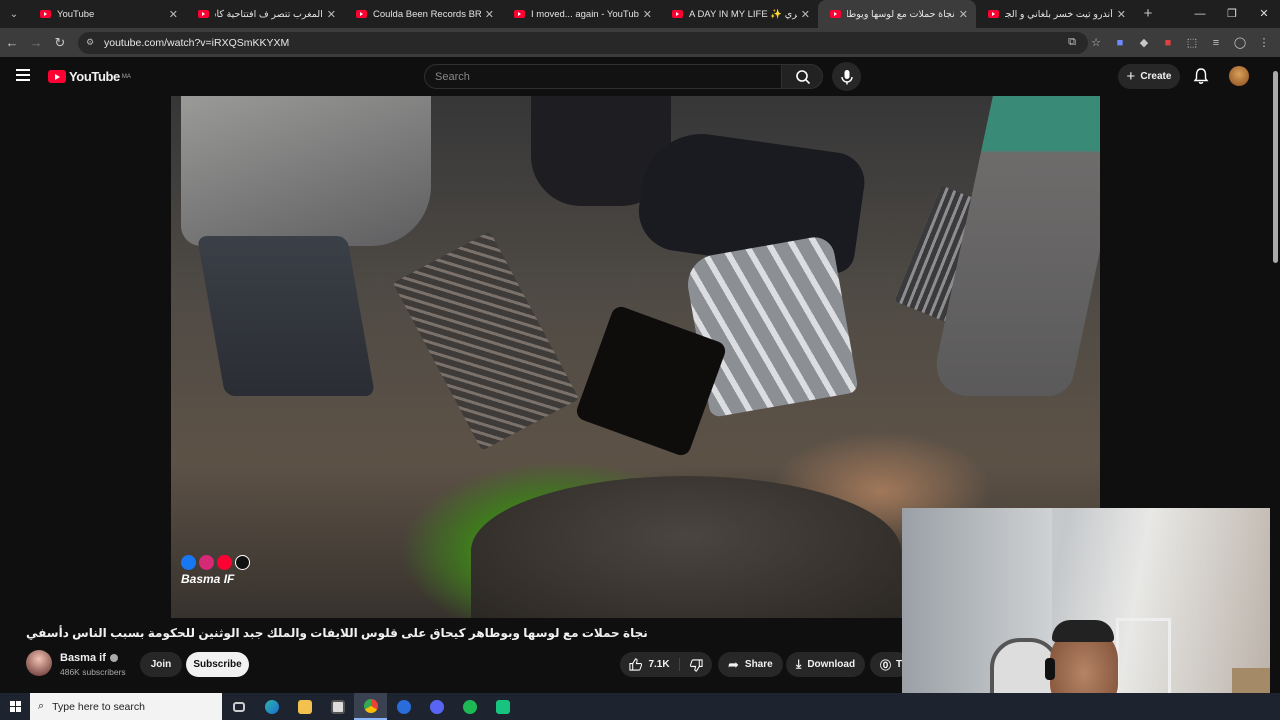 This screenshot has height=720, width=1280. Describe the element at coordinates (799, 664) in the screenshot. I see `download-icon: ⤓` at that location.